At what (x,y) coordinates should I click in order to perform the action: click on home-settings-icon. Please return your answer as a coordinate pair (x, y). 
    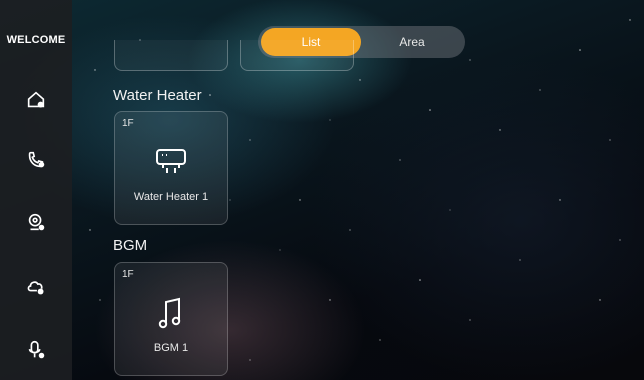
    Looking at the image, I should click on (36, 99).